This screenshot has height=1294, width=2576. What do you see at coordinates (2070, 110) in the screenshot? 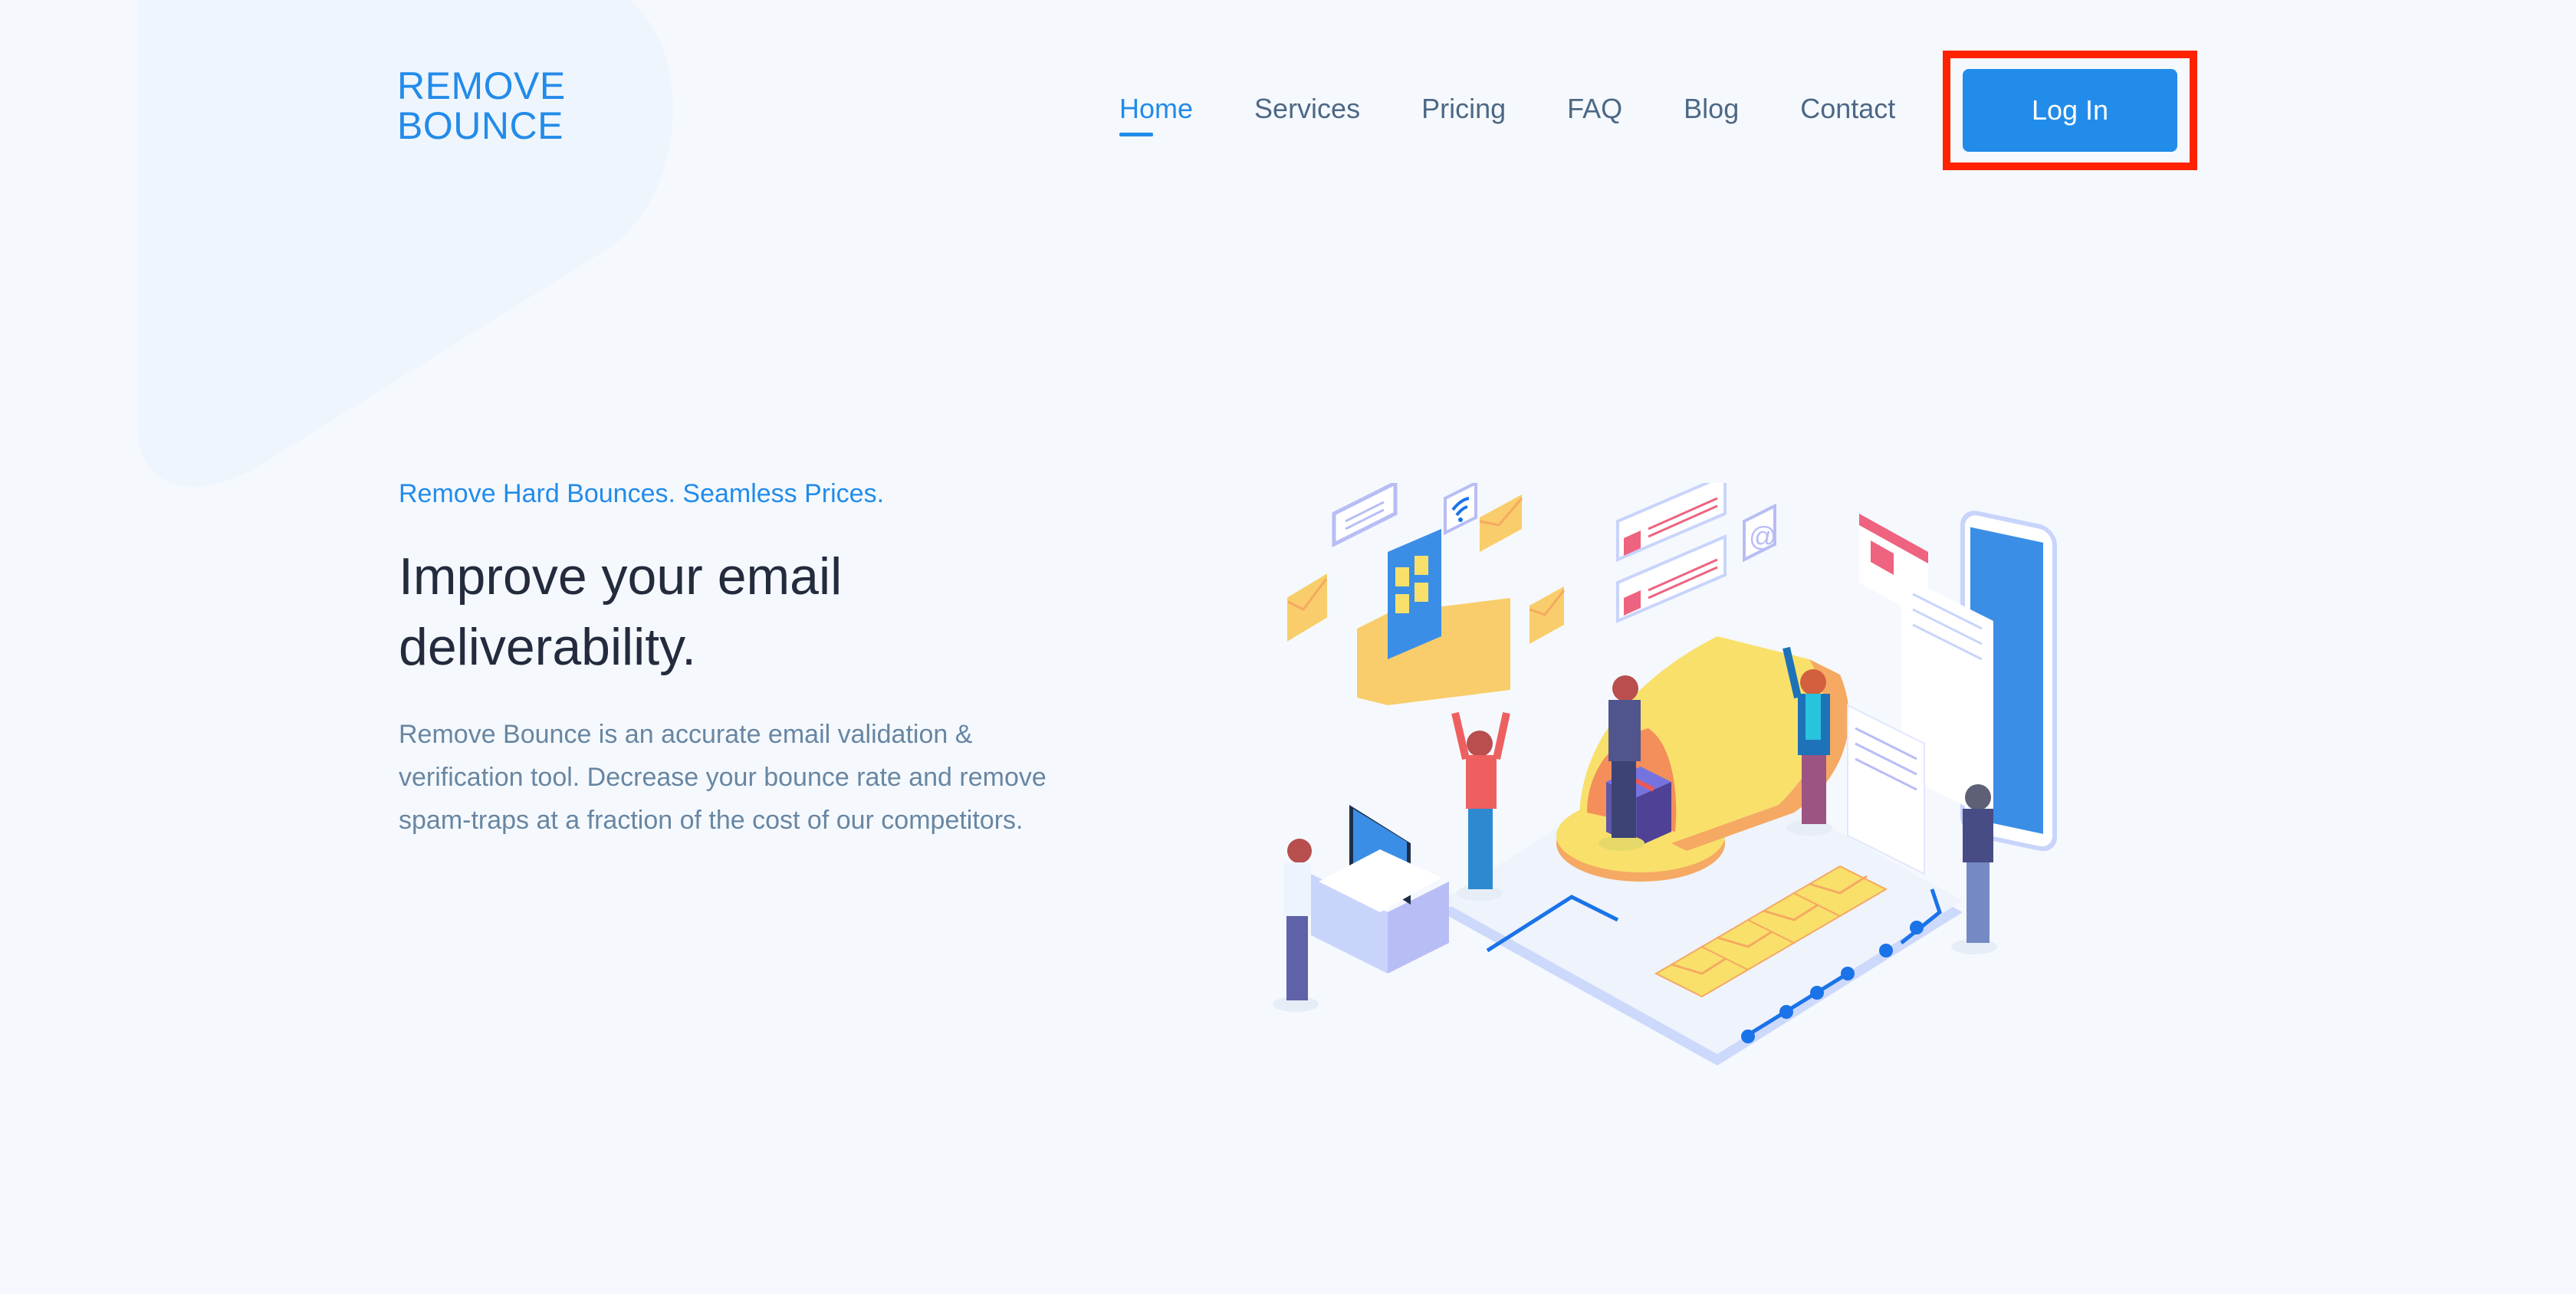
I see `login-button: Log In` at bounding box center [2070, 110].